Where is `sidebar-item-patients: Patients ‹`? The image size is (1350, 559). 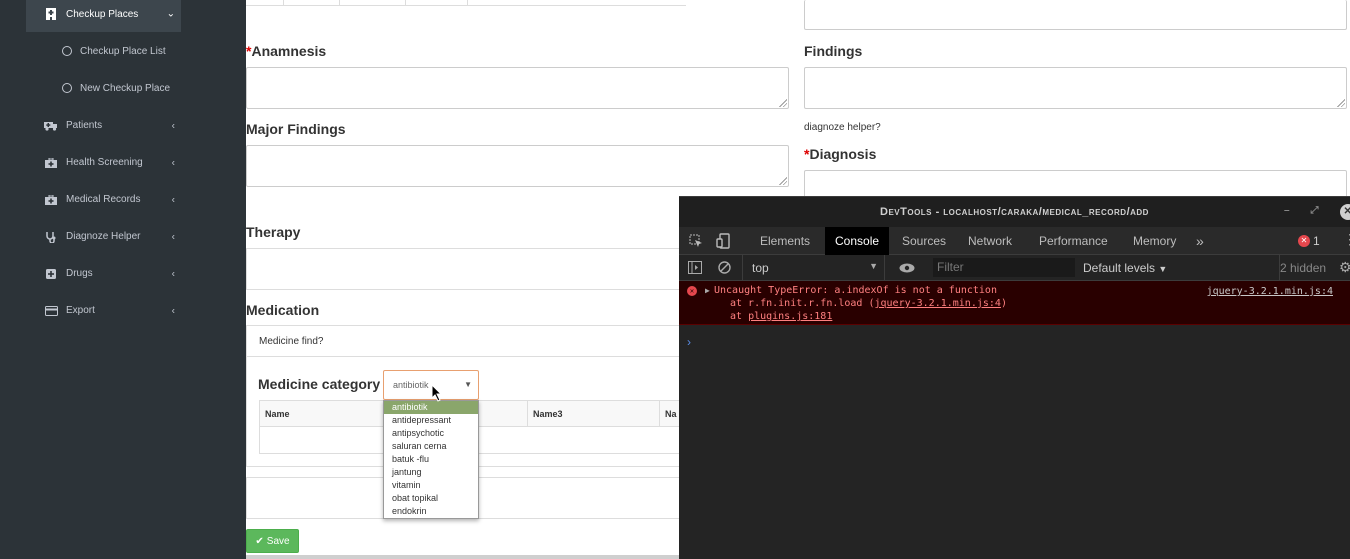
sidebar-item-patients: Patients ‹ is located at coordinates (103, 125).